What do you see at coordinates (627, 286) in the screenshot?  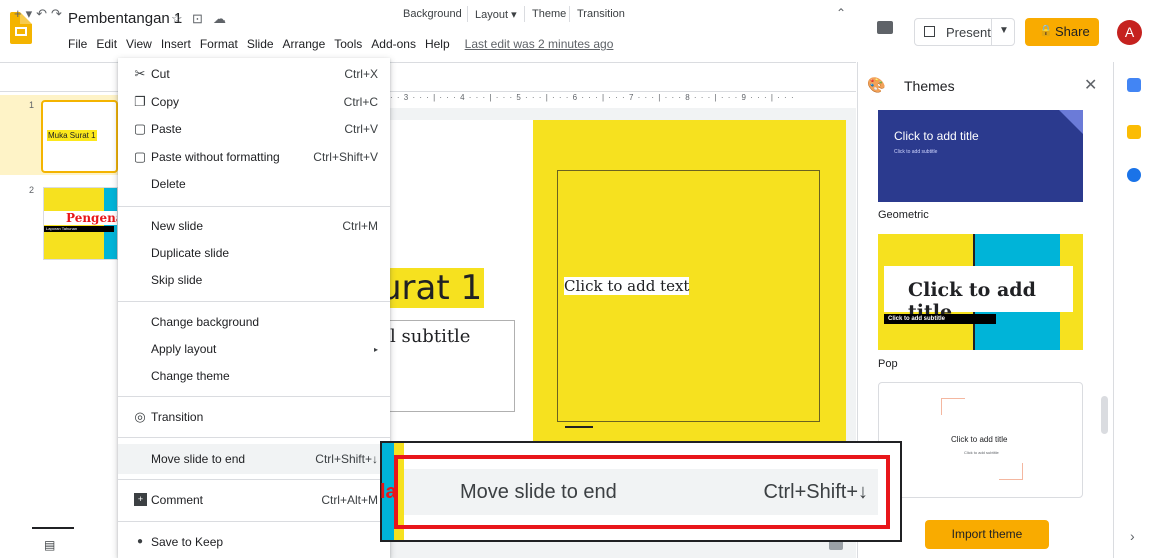 I see `body-placeholder-text: Click to add text` at bounding box center [627, 286].